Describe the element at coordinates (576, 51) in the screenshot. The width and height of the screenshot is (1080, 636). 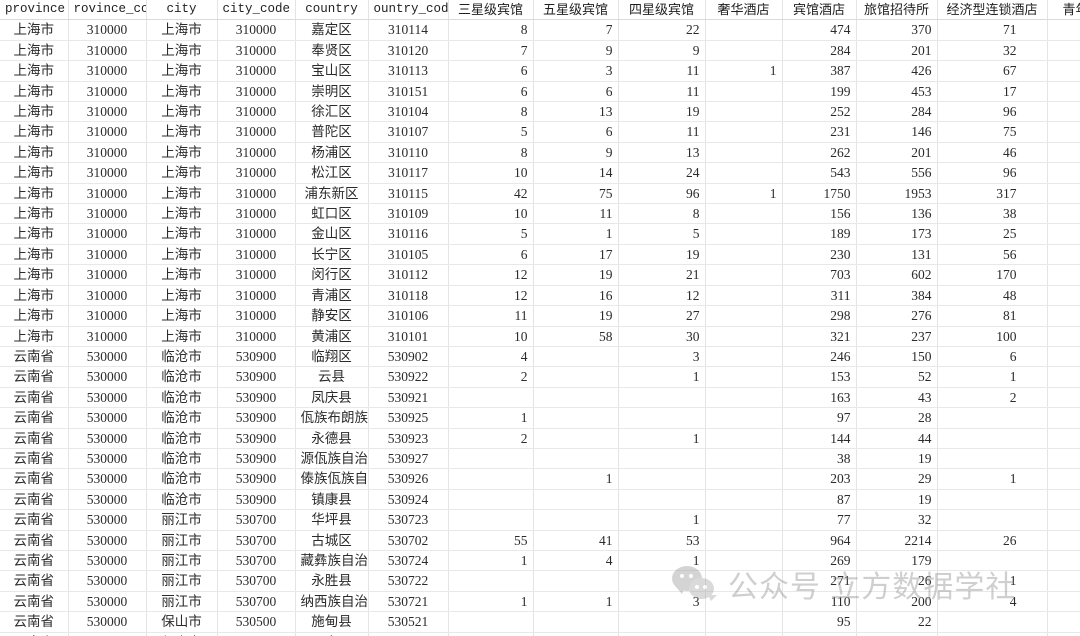
I see `cell-five_star: 9` at that location.